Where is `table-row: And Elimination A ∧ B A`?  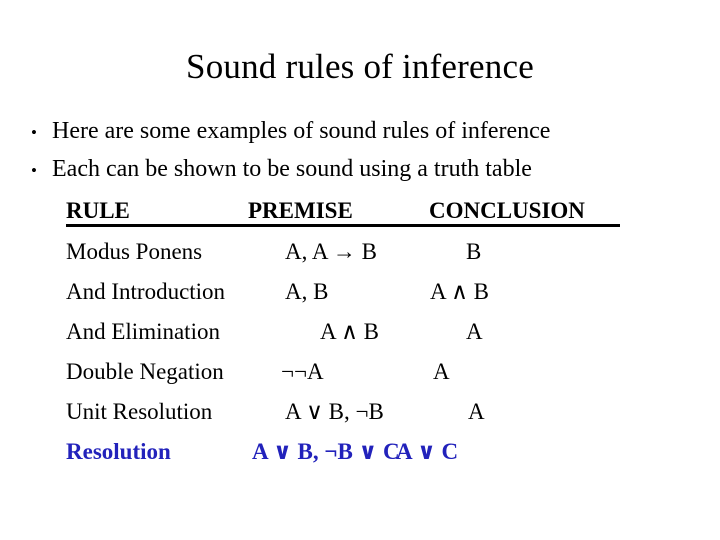 table-row: And Elimination A ∧ B A is located at coordinates (376, 332).